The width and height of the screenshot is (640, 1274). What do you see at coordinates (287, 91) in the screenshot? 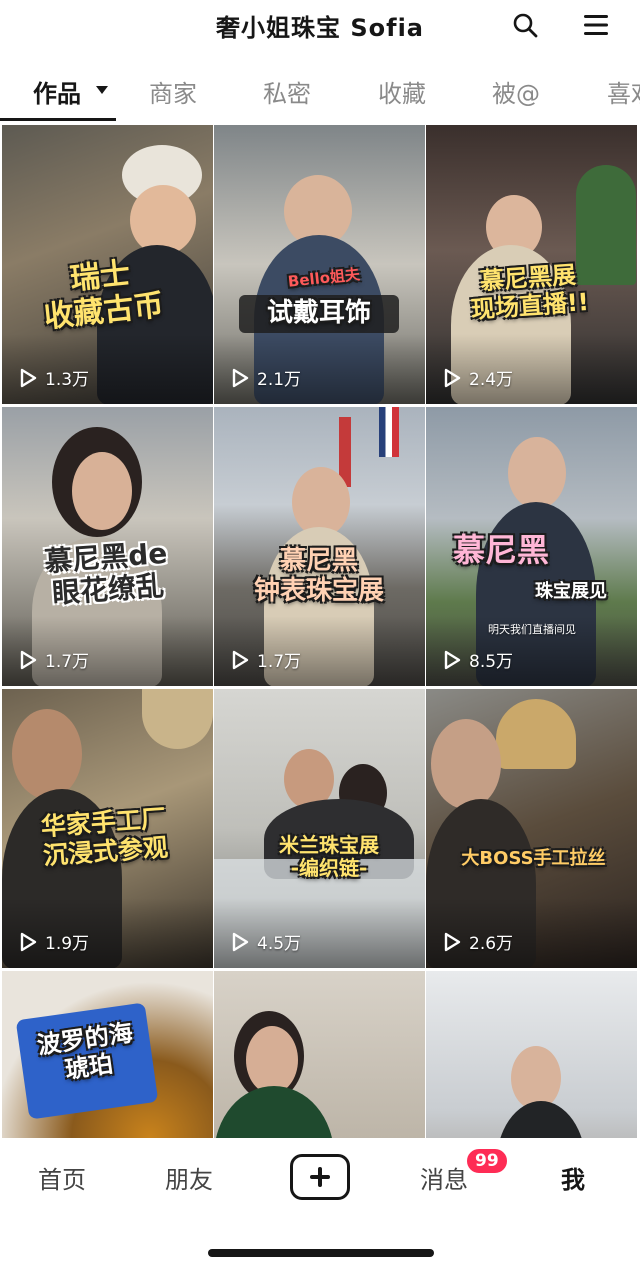
I see `tab-private: 私密` at bounding box center [287, 91].